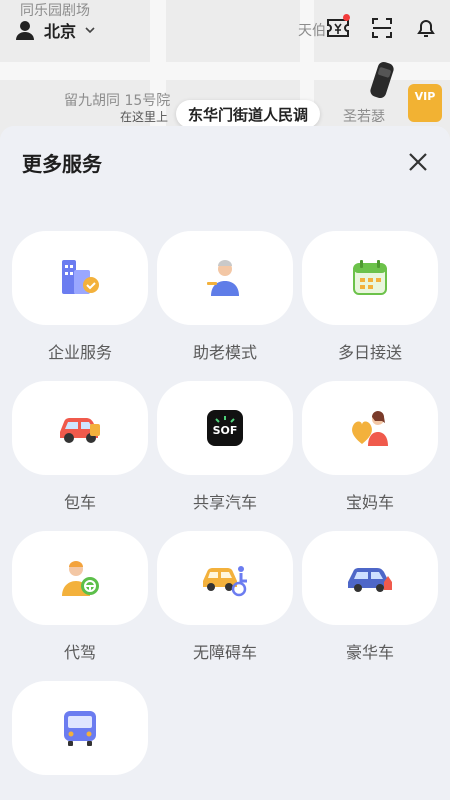 This screenshot has width=450, height=800. I want to click on elderly-mode-icon, so click(223, 278).